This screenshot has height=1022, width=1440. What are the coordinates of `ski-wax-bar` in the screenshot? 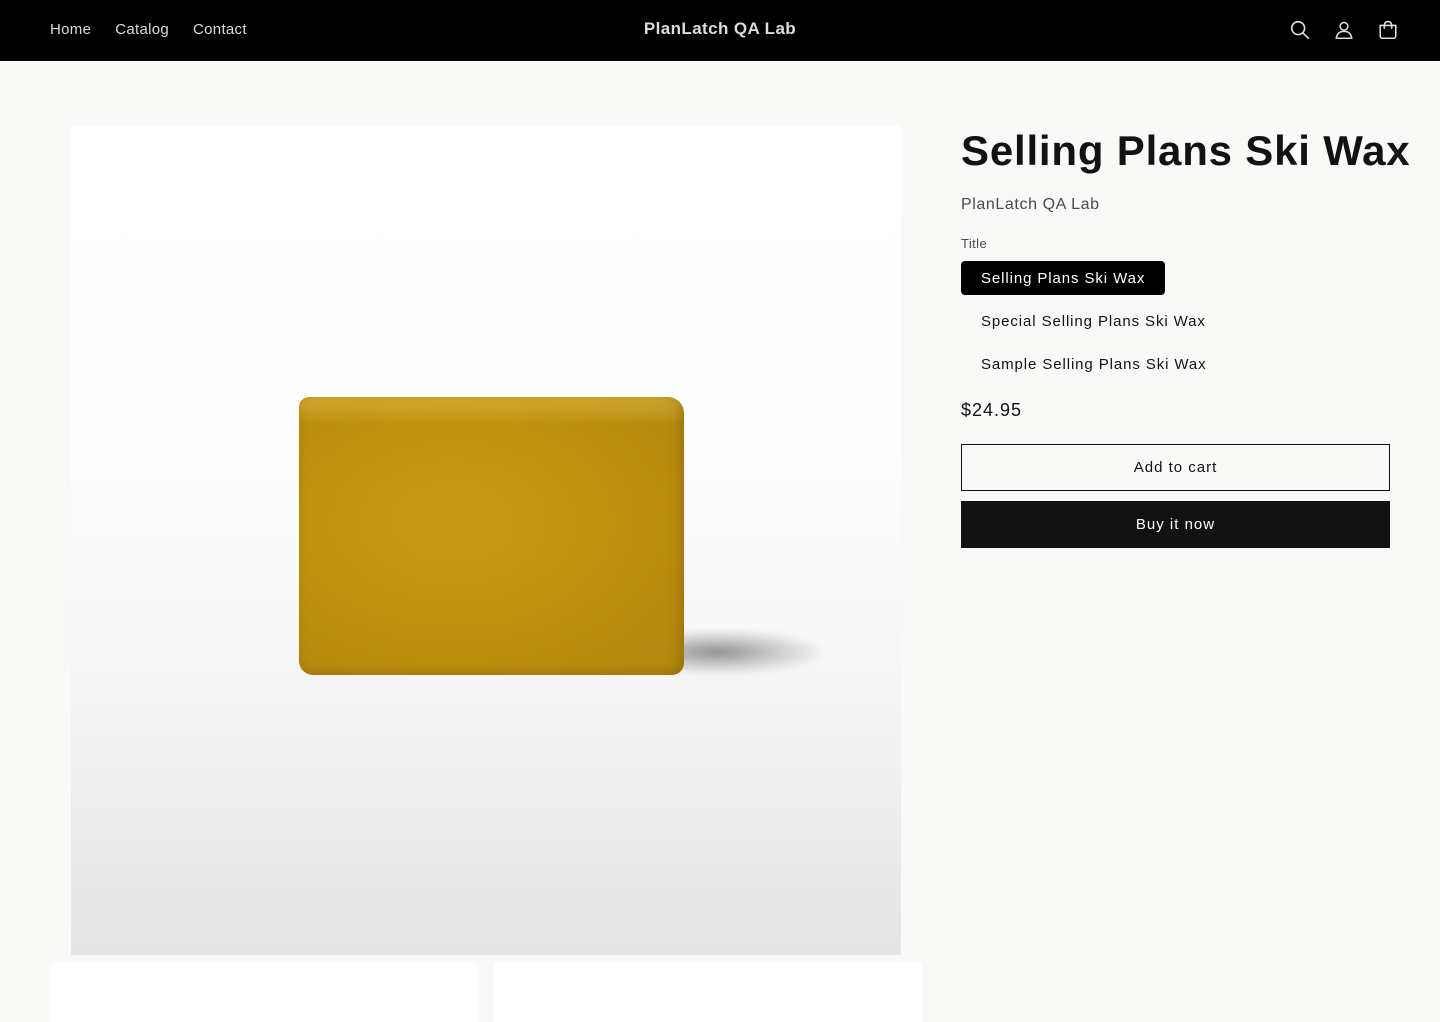 It's located at (491, 536).